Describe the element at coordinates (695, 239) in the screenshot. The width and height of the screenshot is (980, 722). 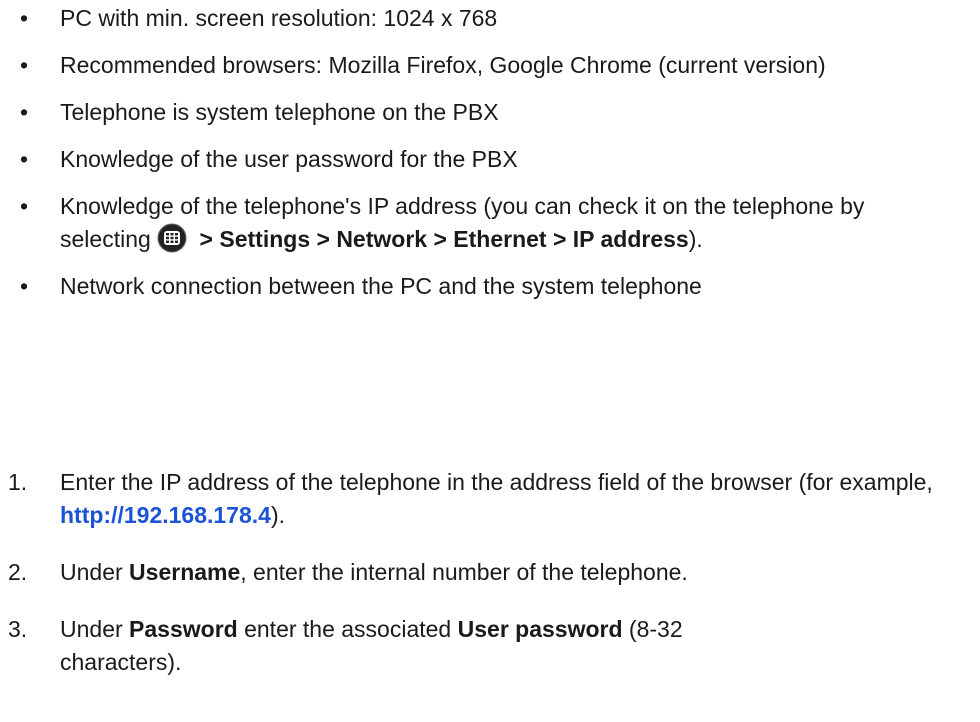
I see `requirement-suffix: ).` at that location.